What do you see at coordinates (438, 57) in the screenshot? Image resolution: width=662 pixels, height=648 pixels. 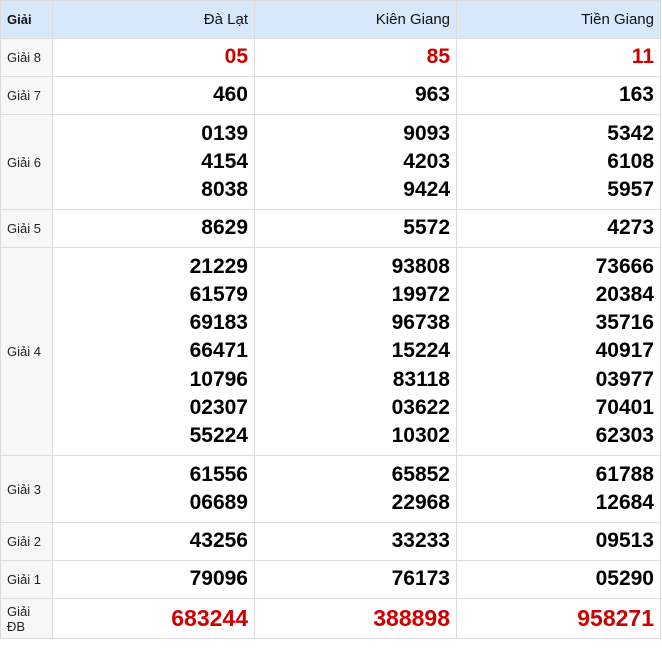 I see `result-number: 85` at bounding box center [438, 57].